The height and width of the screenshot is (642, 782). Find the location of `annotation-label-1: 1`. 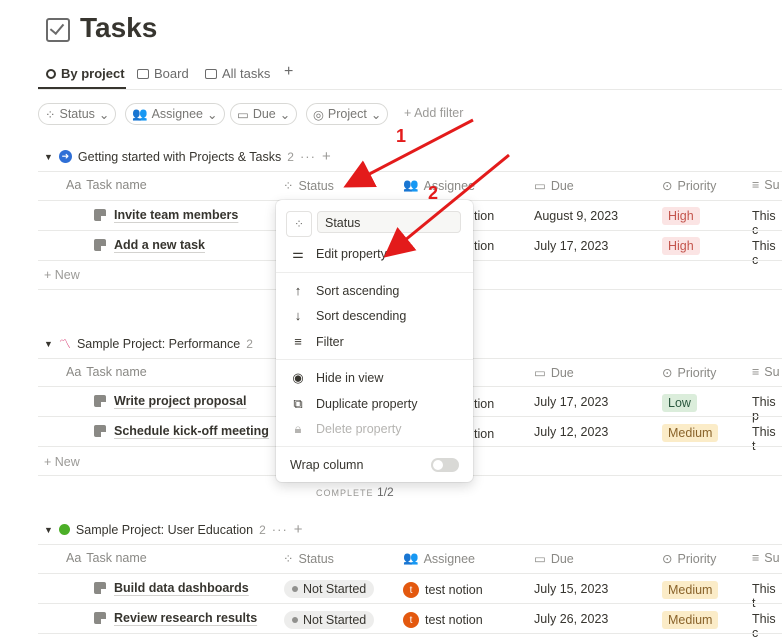

annotation-label-1: 1 is located at coordinates (401, 136).